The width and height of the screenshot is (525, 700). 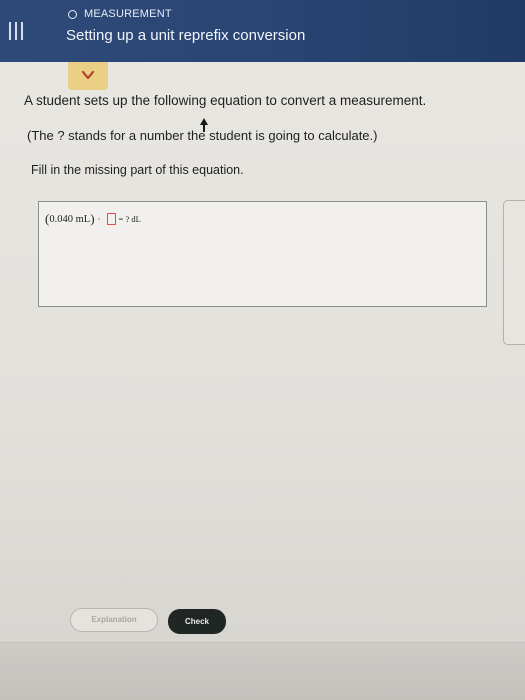 I want to click on missing-part-input, so click(x=111, y=219).